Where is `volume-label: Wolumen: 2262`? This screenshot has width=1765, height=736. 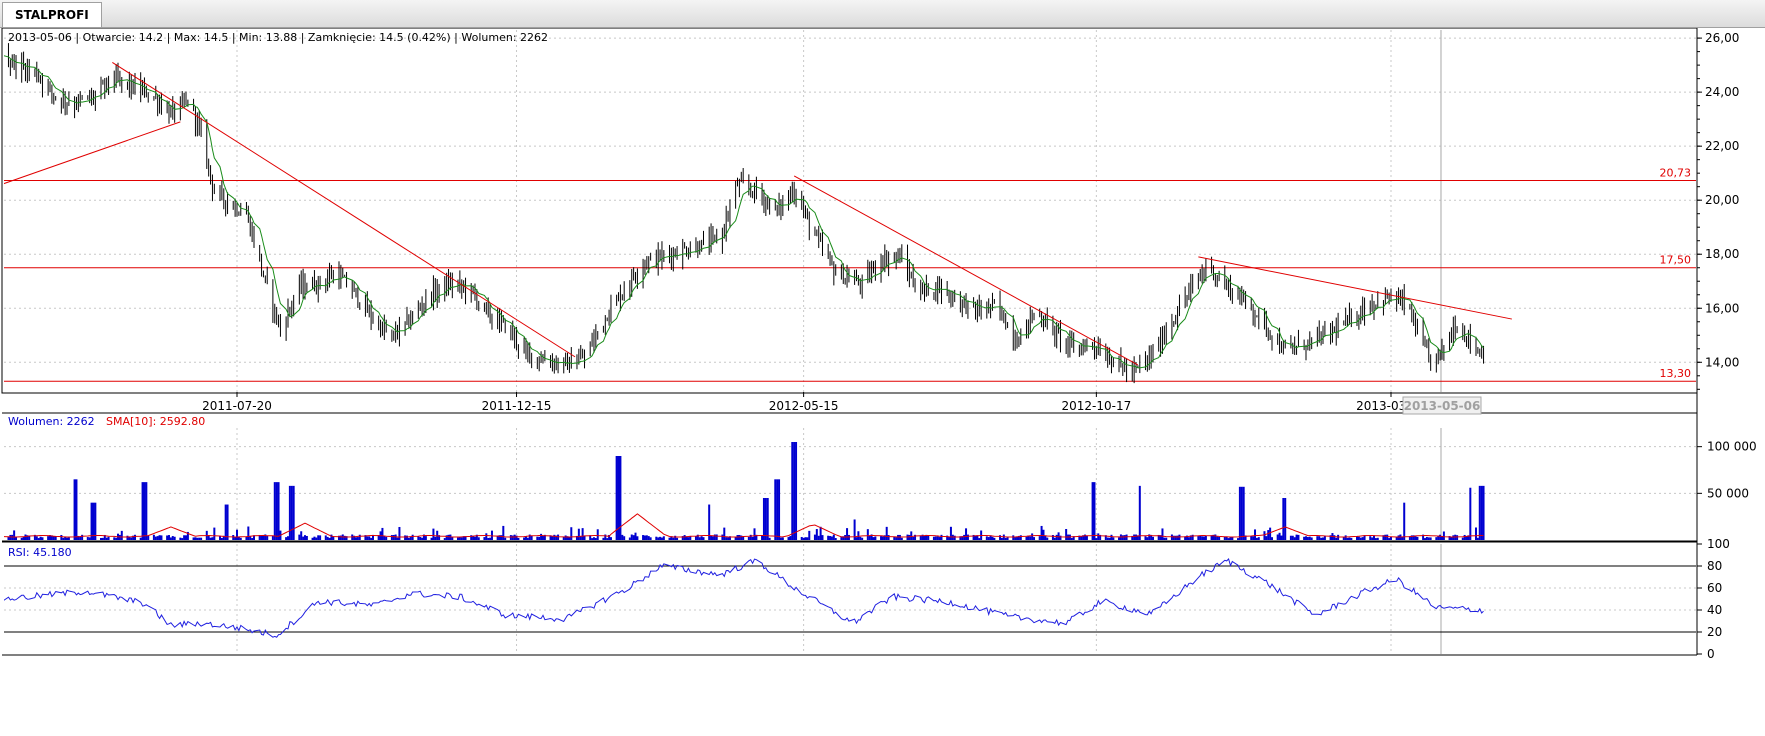 volume-label: Wolumen: 2262 is located at coordinates (51, 421).